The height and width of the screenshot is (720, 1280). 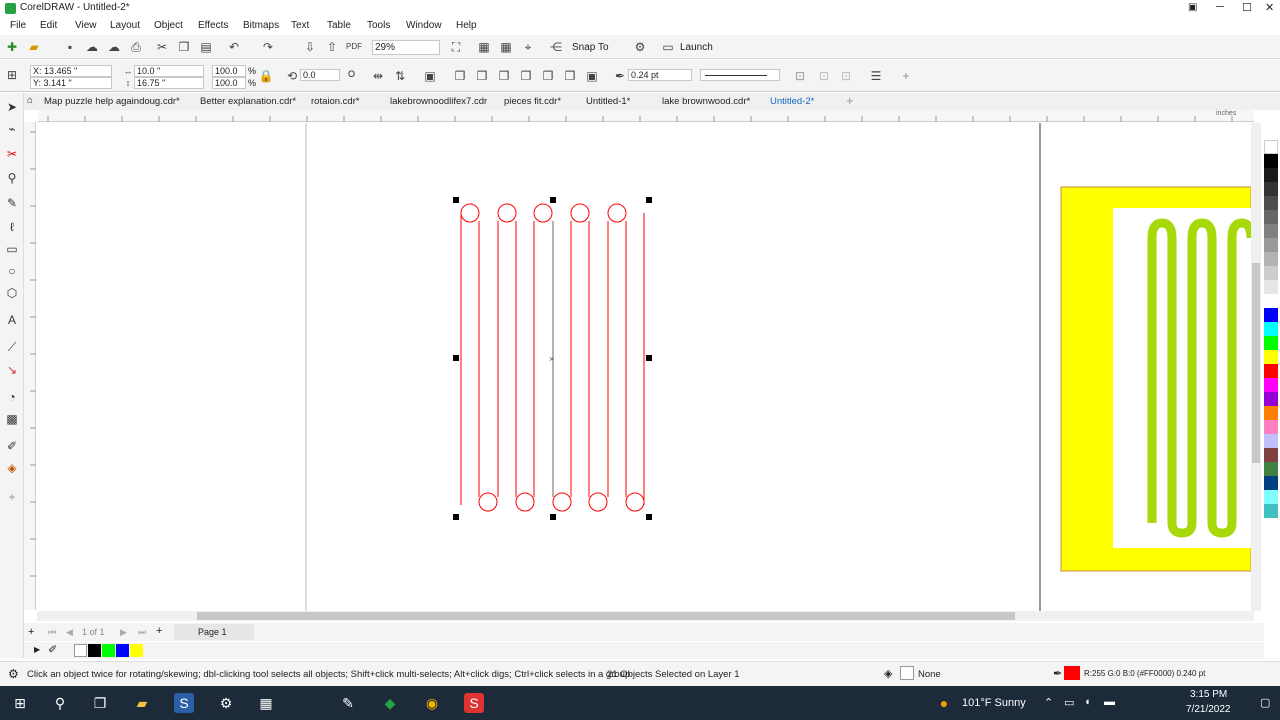 I want to click on horizontal-scroll-thumb, so click(x=606, y=616).